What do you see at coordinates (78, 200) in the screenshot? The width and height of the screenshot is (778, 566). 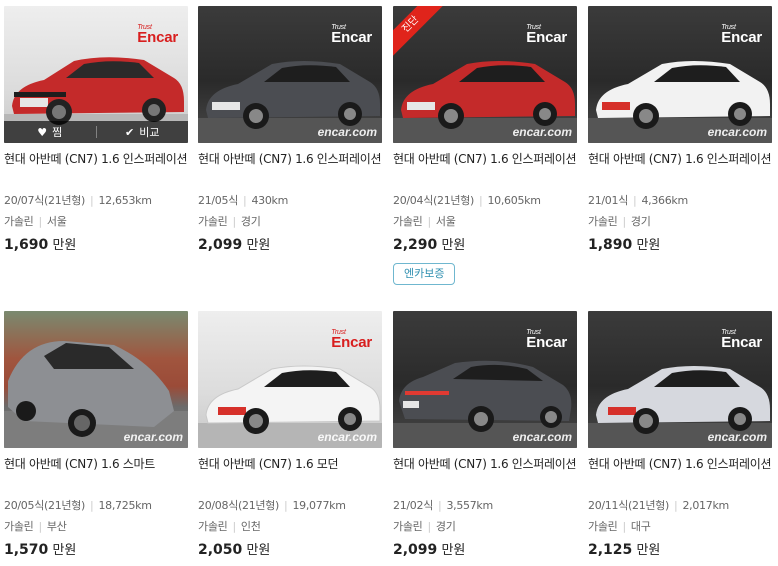 I see `car-year-mileage: 20/07식(21년형) | 12,653km` at bounding box center [78, 200].